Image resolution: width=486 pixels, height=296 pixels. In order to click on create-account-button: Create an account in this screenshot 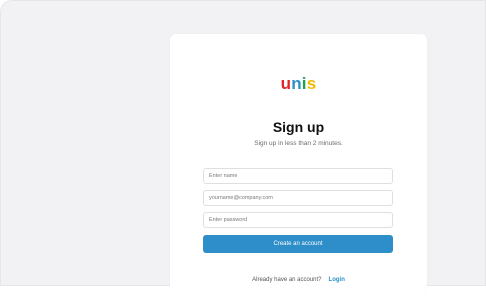, I will do `click(298, 244)`.